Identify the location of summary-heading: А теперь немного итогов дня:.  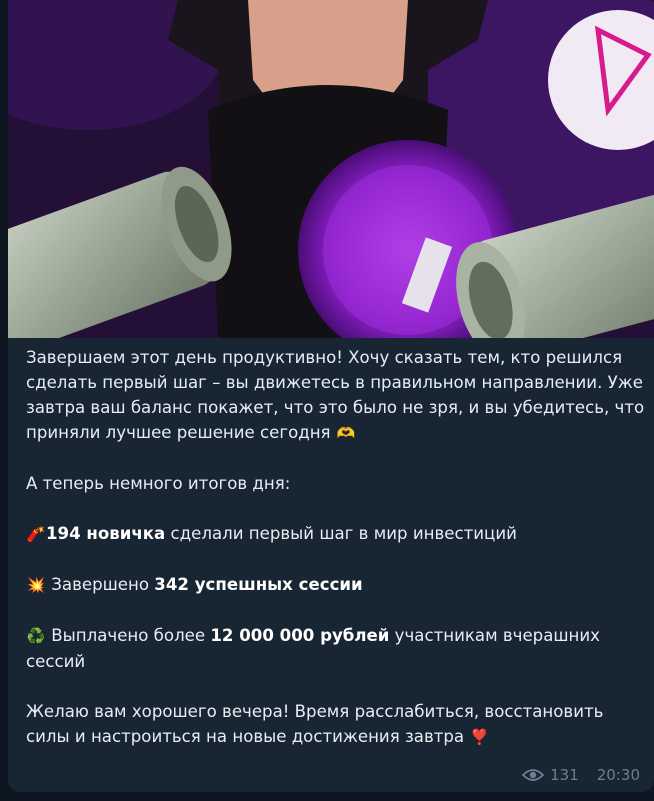
(158, 483).